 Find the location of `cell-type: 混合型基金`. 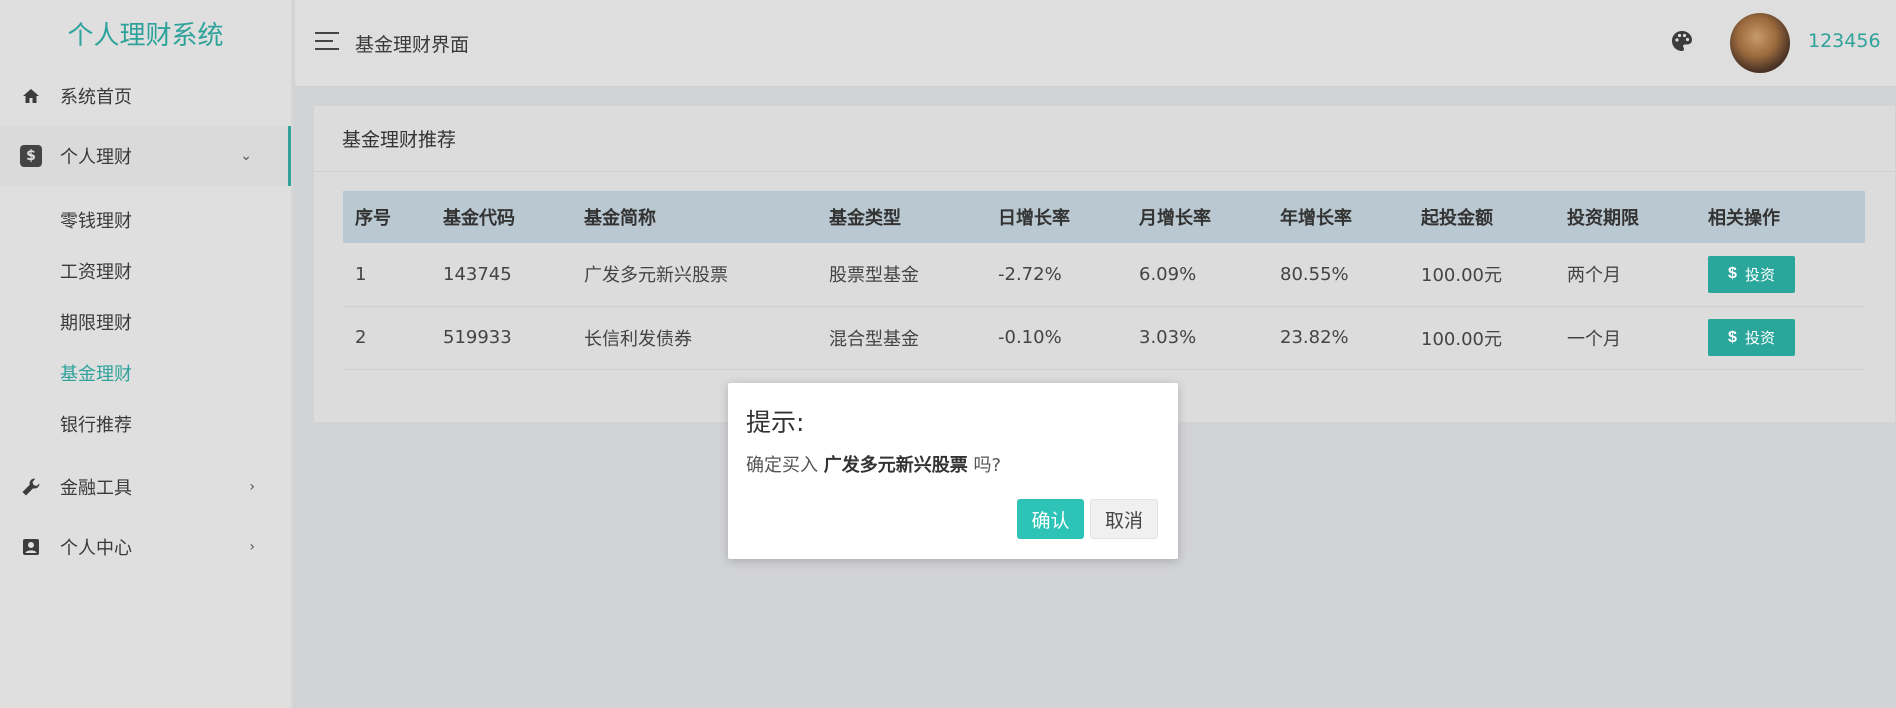

cell-type: 混合型基金 is located at coordinates (901, 338).